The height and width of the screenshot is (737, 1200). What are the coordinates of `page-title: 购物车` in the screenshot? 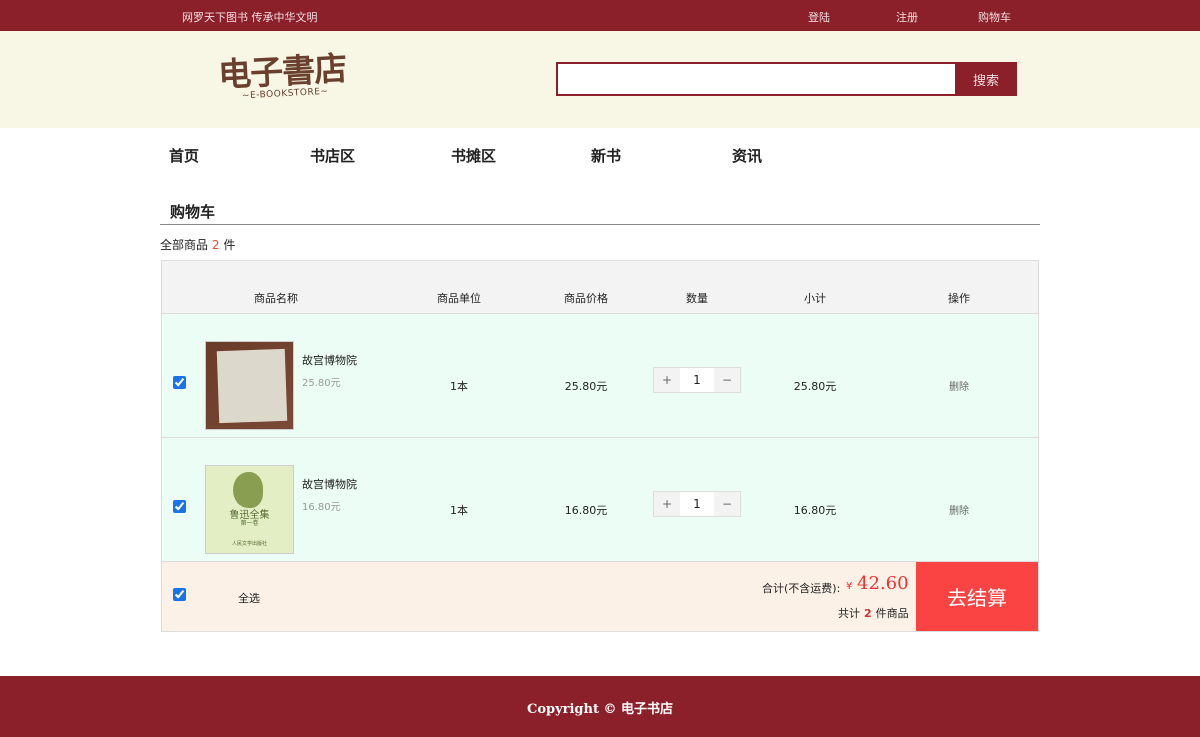 It's located at (193, 212).